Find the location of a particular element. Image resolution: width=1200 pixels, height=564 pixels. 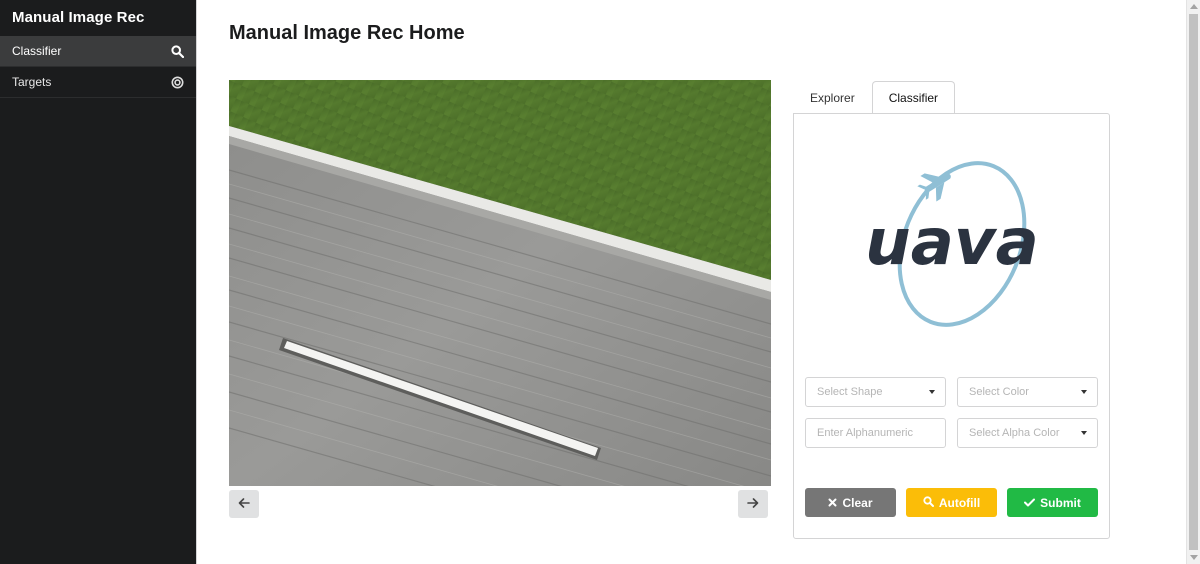

arrow-left-icon is located at coordinates (244, 504).